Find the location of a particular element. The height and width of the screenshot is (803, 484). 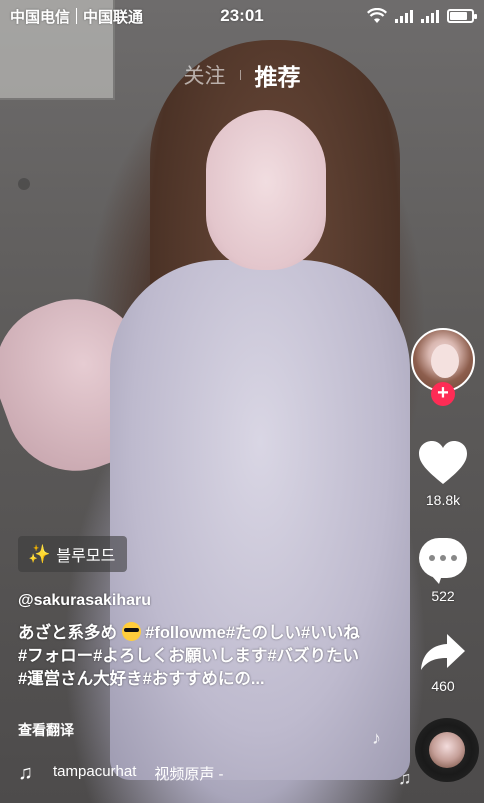

share-arrow-icon is located at coordinates (443, 652).